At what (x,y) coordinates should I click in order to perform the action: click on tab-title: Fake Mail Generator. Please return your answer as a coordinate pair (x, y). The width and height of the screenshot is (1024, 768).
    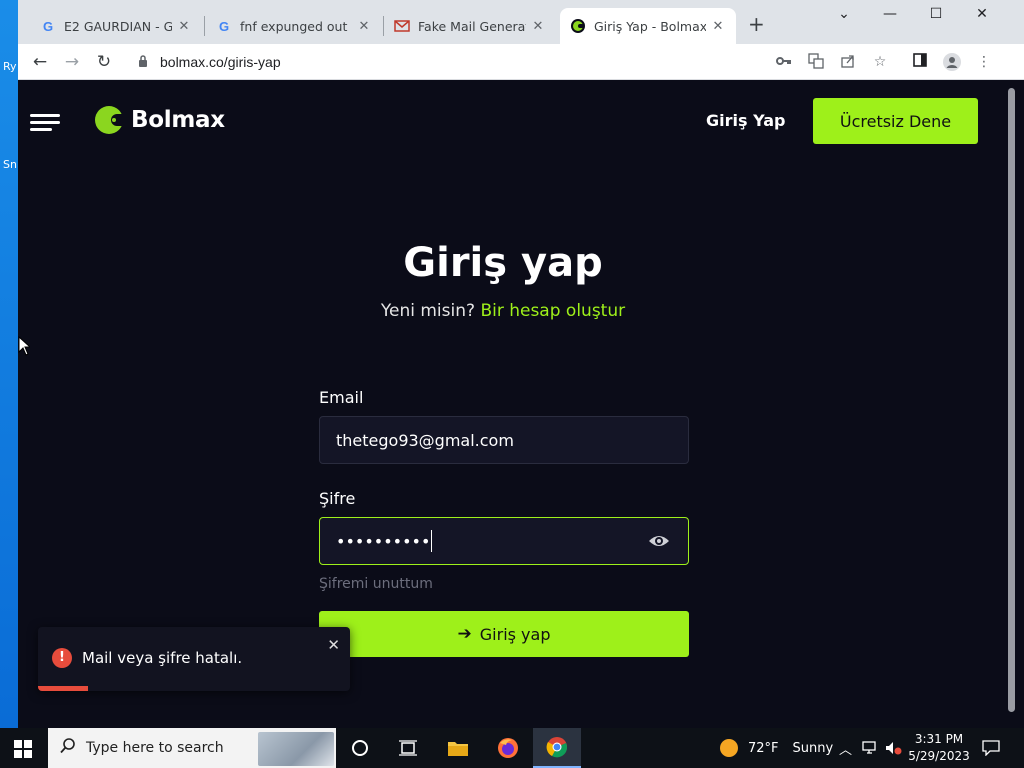
    Looking at the image, I should click on (472, 26).